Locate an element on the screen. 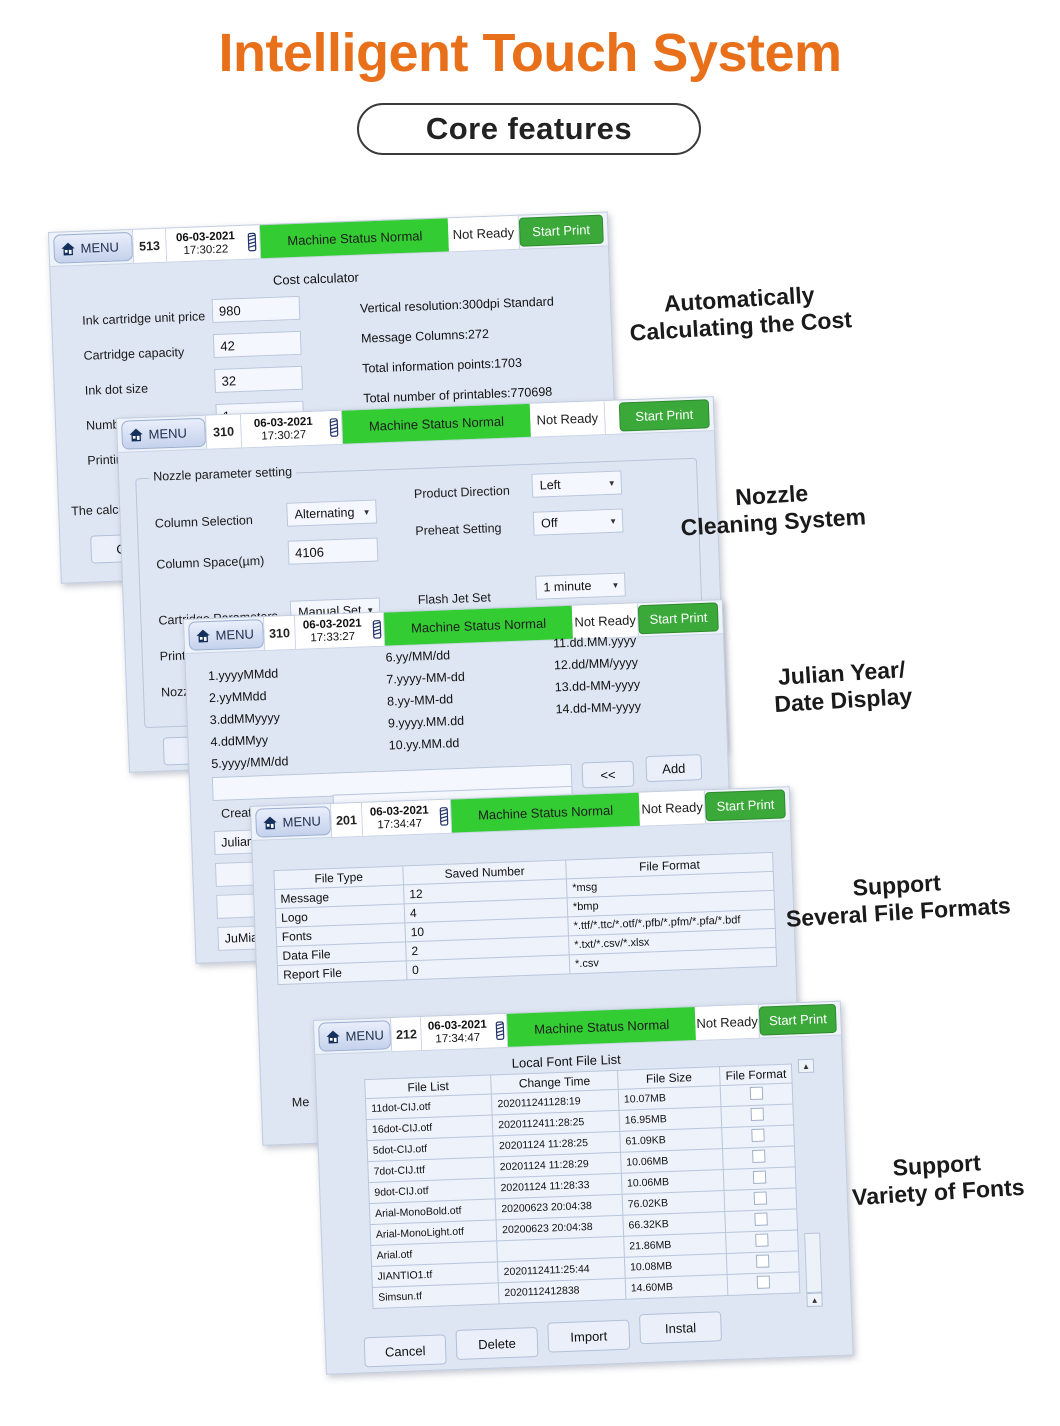 This screenshot has width=1060, height=1426. prev-page-button: << is located at coordinates (608, 774).